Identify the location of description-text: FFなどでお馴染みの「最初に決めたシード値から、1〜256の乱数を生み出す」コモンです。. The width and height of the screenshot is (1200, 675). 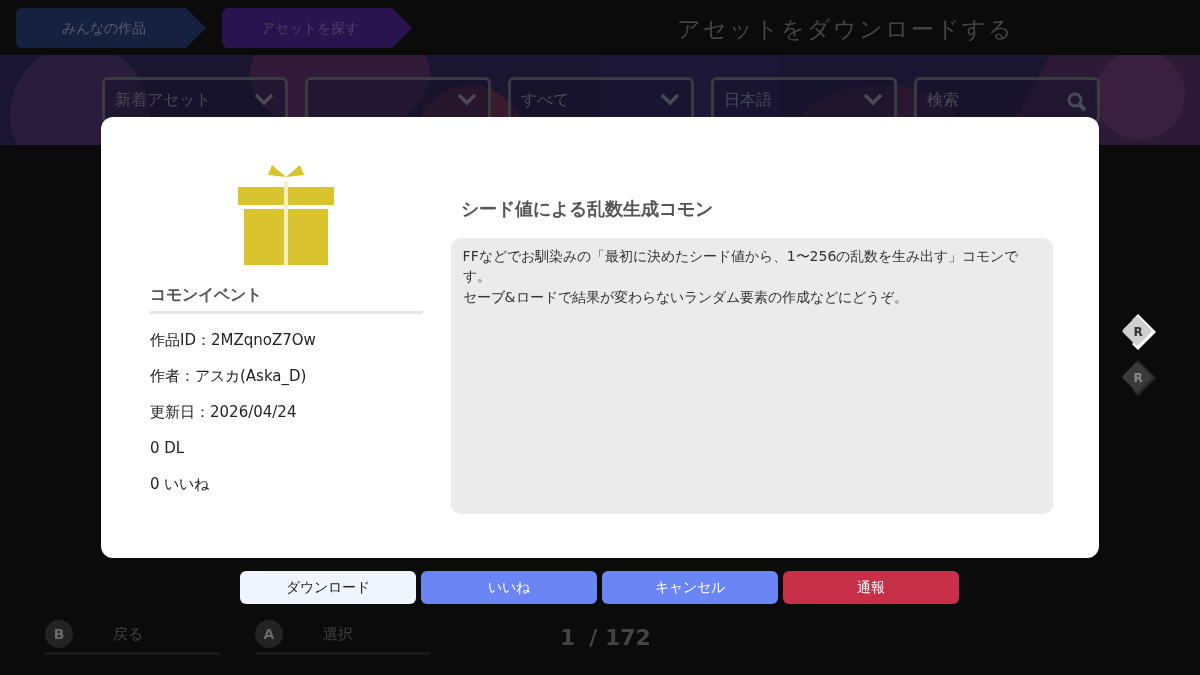
(741, 267).